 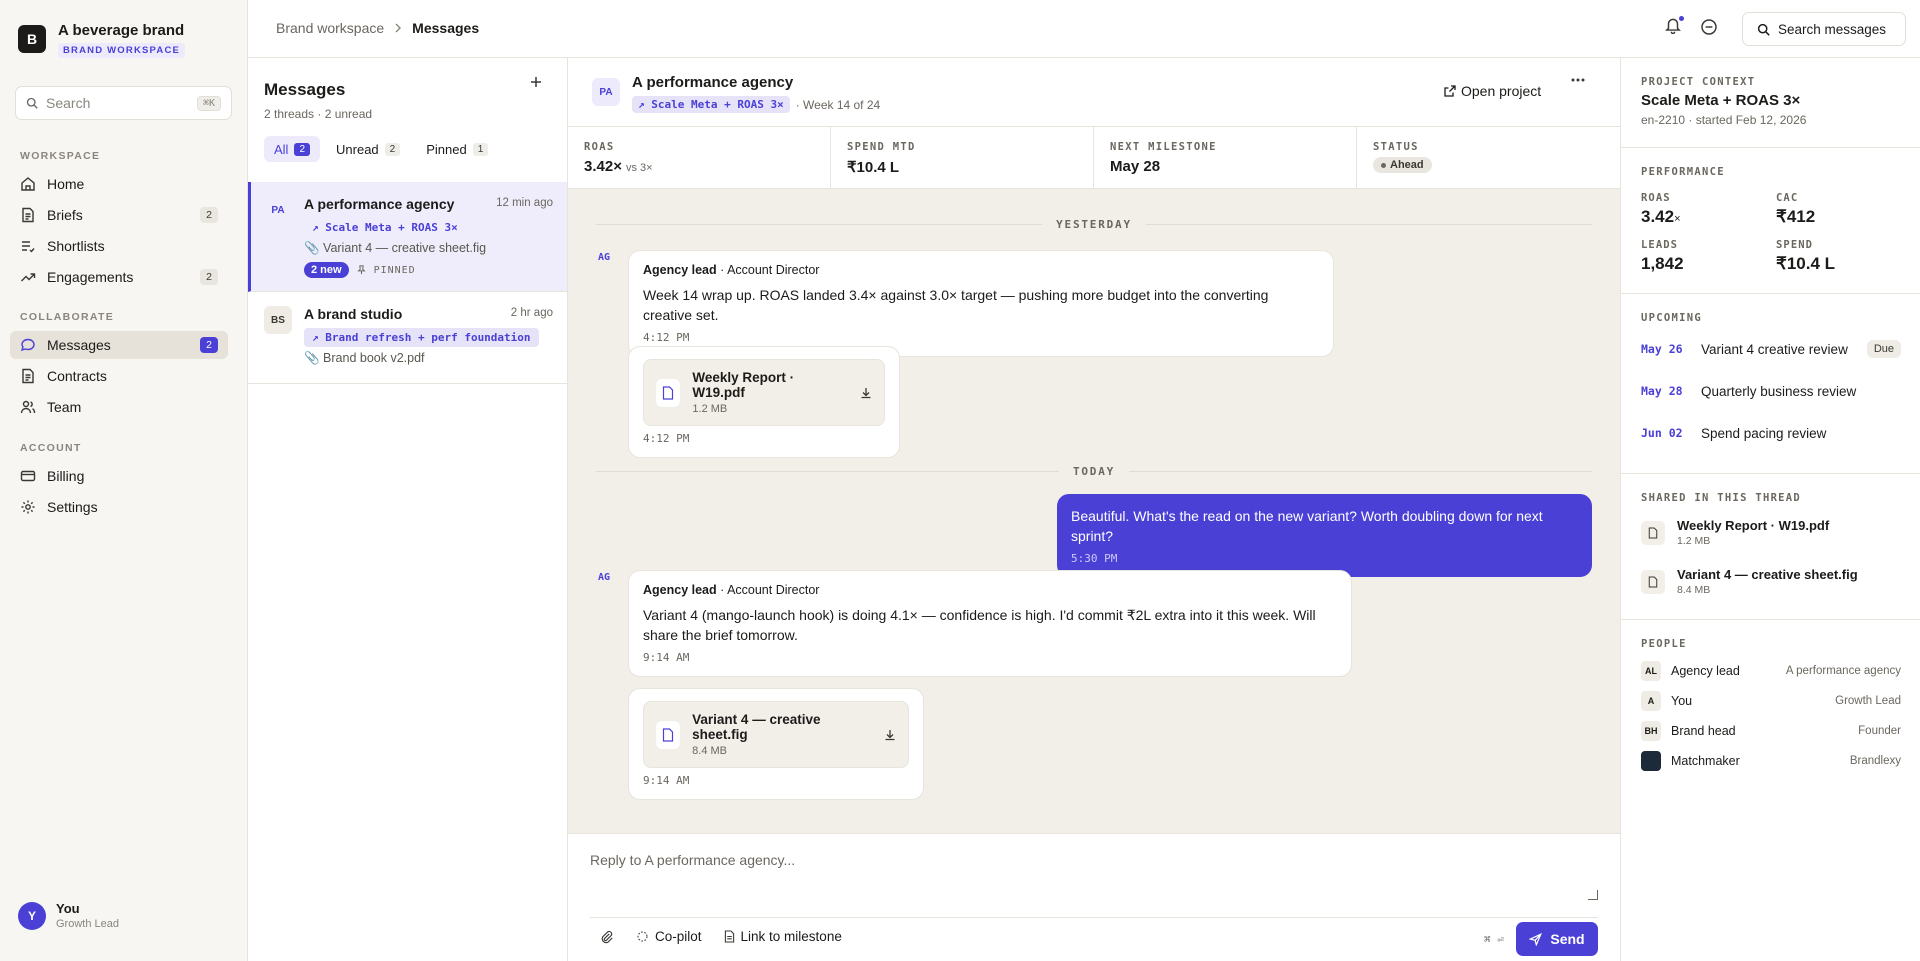 I want to click on sidebar-item-settings: Settings, so click(x=119, y=507).